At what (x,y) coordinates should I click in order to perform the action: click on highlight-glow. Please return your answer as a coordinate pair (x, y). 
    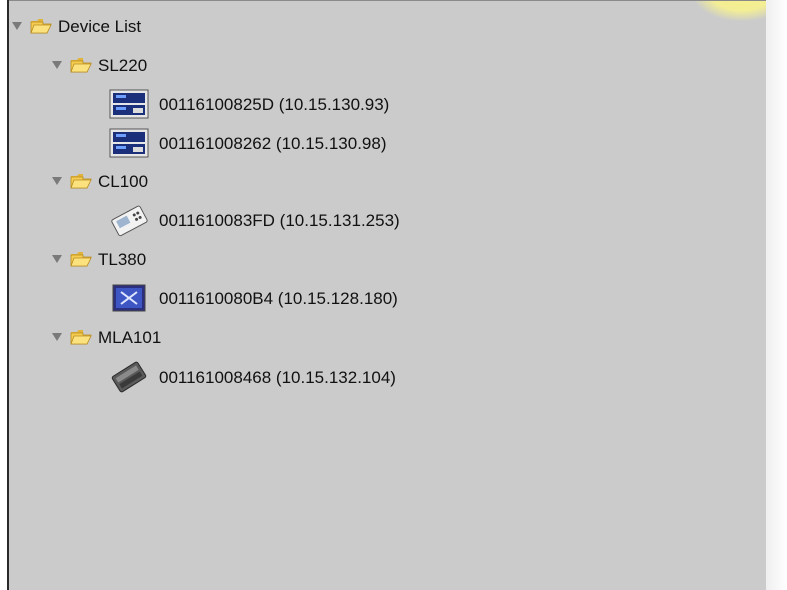
    Looking at the image, I should click on (730, 11).